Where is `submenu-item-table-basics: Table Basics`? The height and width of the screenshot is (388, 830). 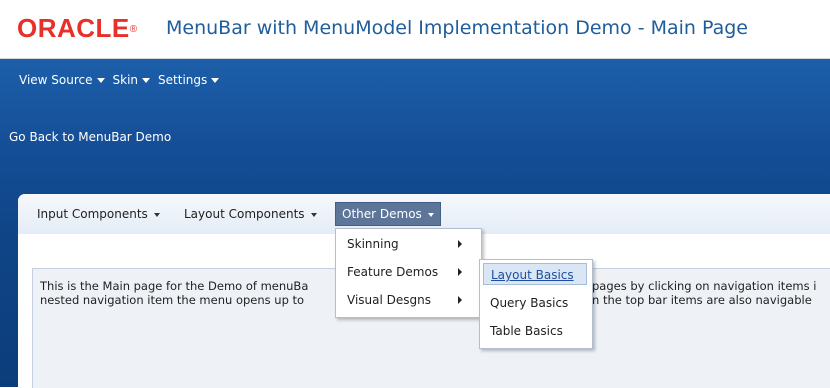
submenu-item-table-basics: Table Basics is located at coordinates (535, 331).